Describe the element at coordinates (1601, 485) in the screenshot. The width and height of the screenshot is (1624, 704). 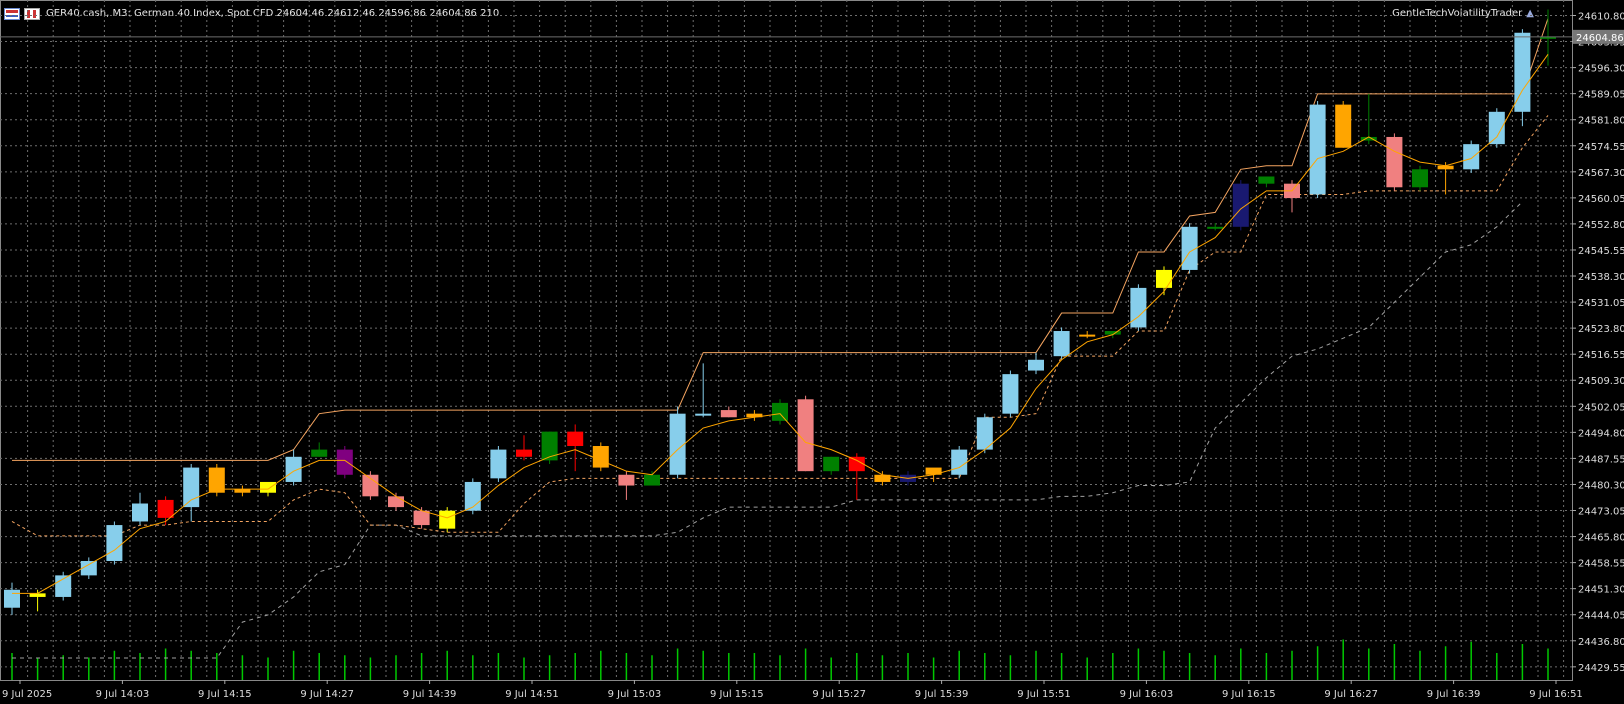
I see `y-axis-label: 24480.30` at that location.